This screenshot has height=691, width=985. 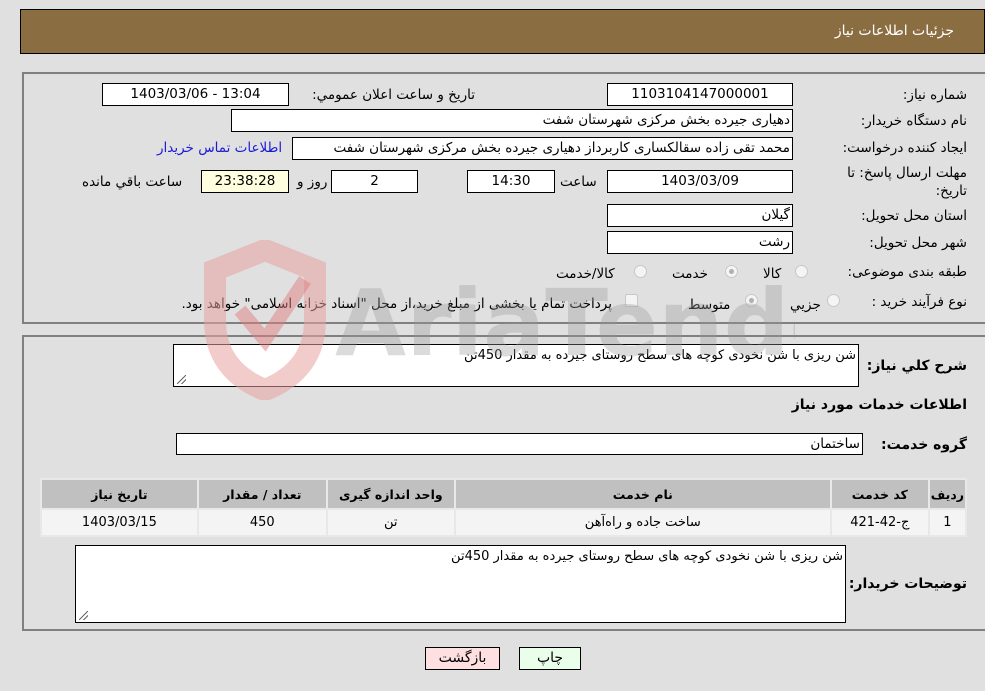 What do you see at coordinates (700, 94) in the screenshot?
I see `need-number-field: 1103104147000001` at bounding box center [700, 94].